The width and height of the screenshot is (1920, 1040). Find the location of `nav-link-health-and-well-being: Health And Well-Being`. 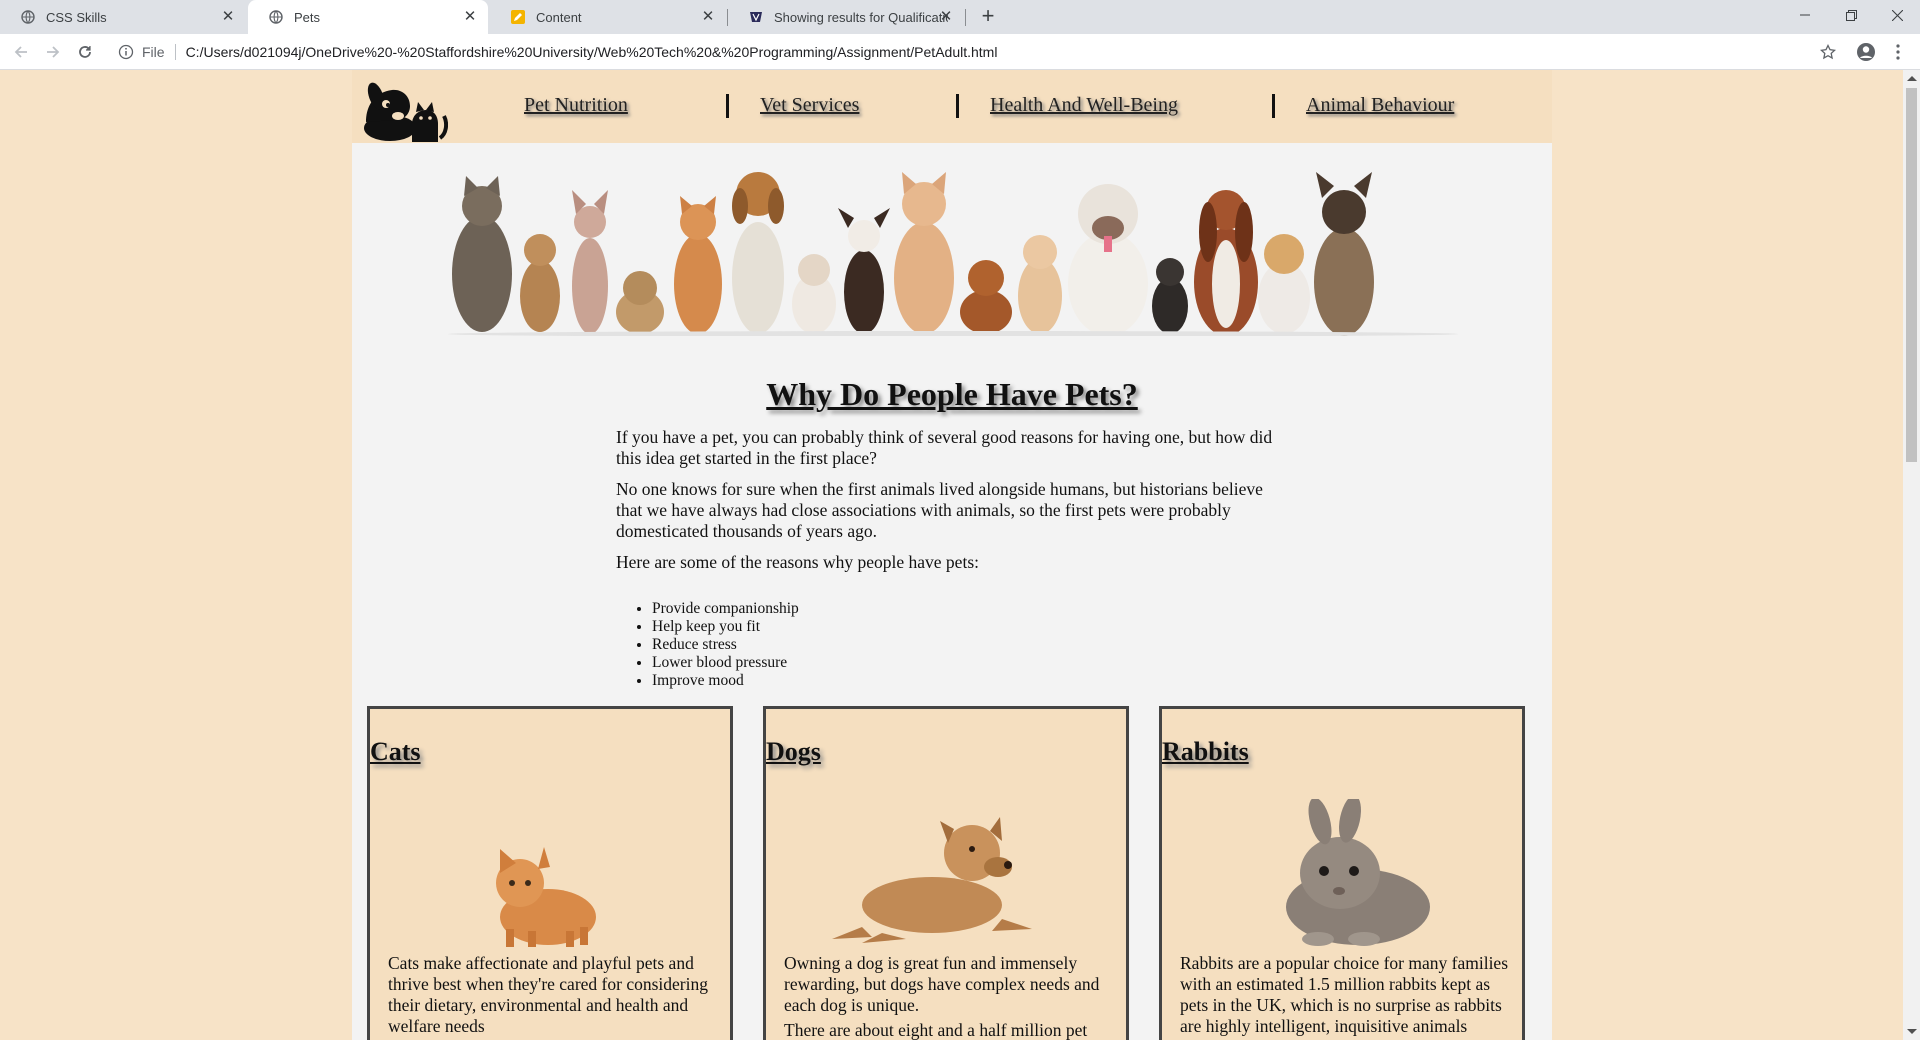

nav-link-health-and-well-being: Health And Well-Being is located at coordinates (1084, 105).